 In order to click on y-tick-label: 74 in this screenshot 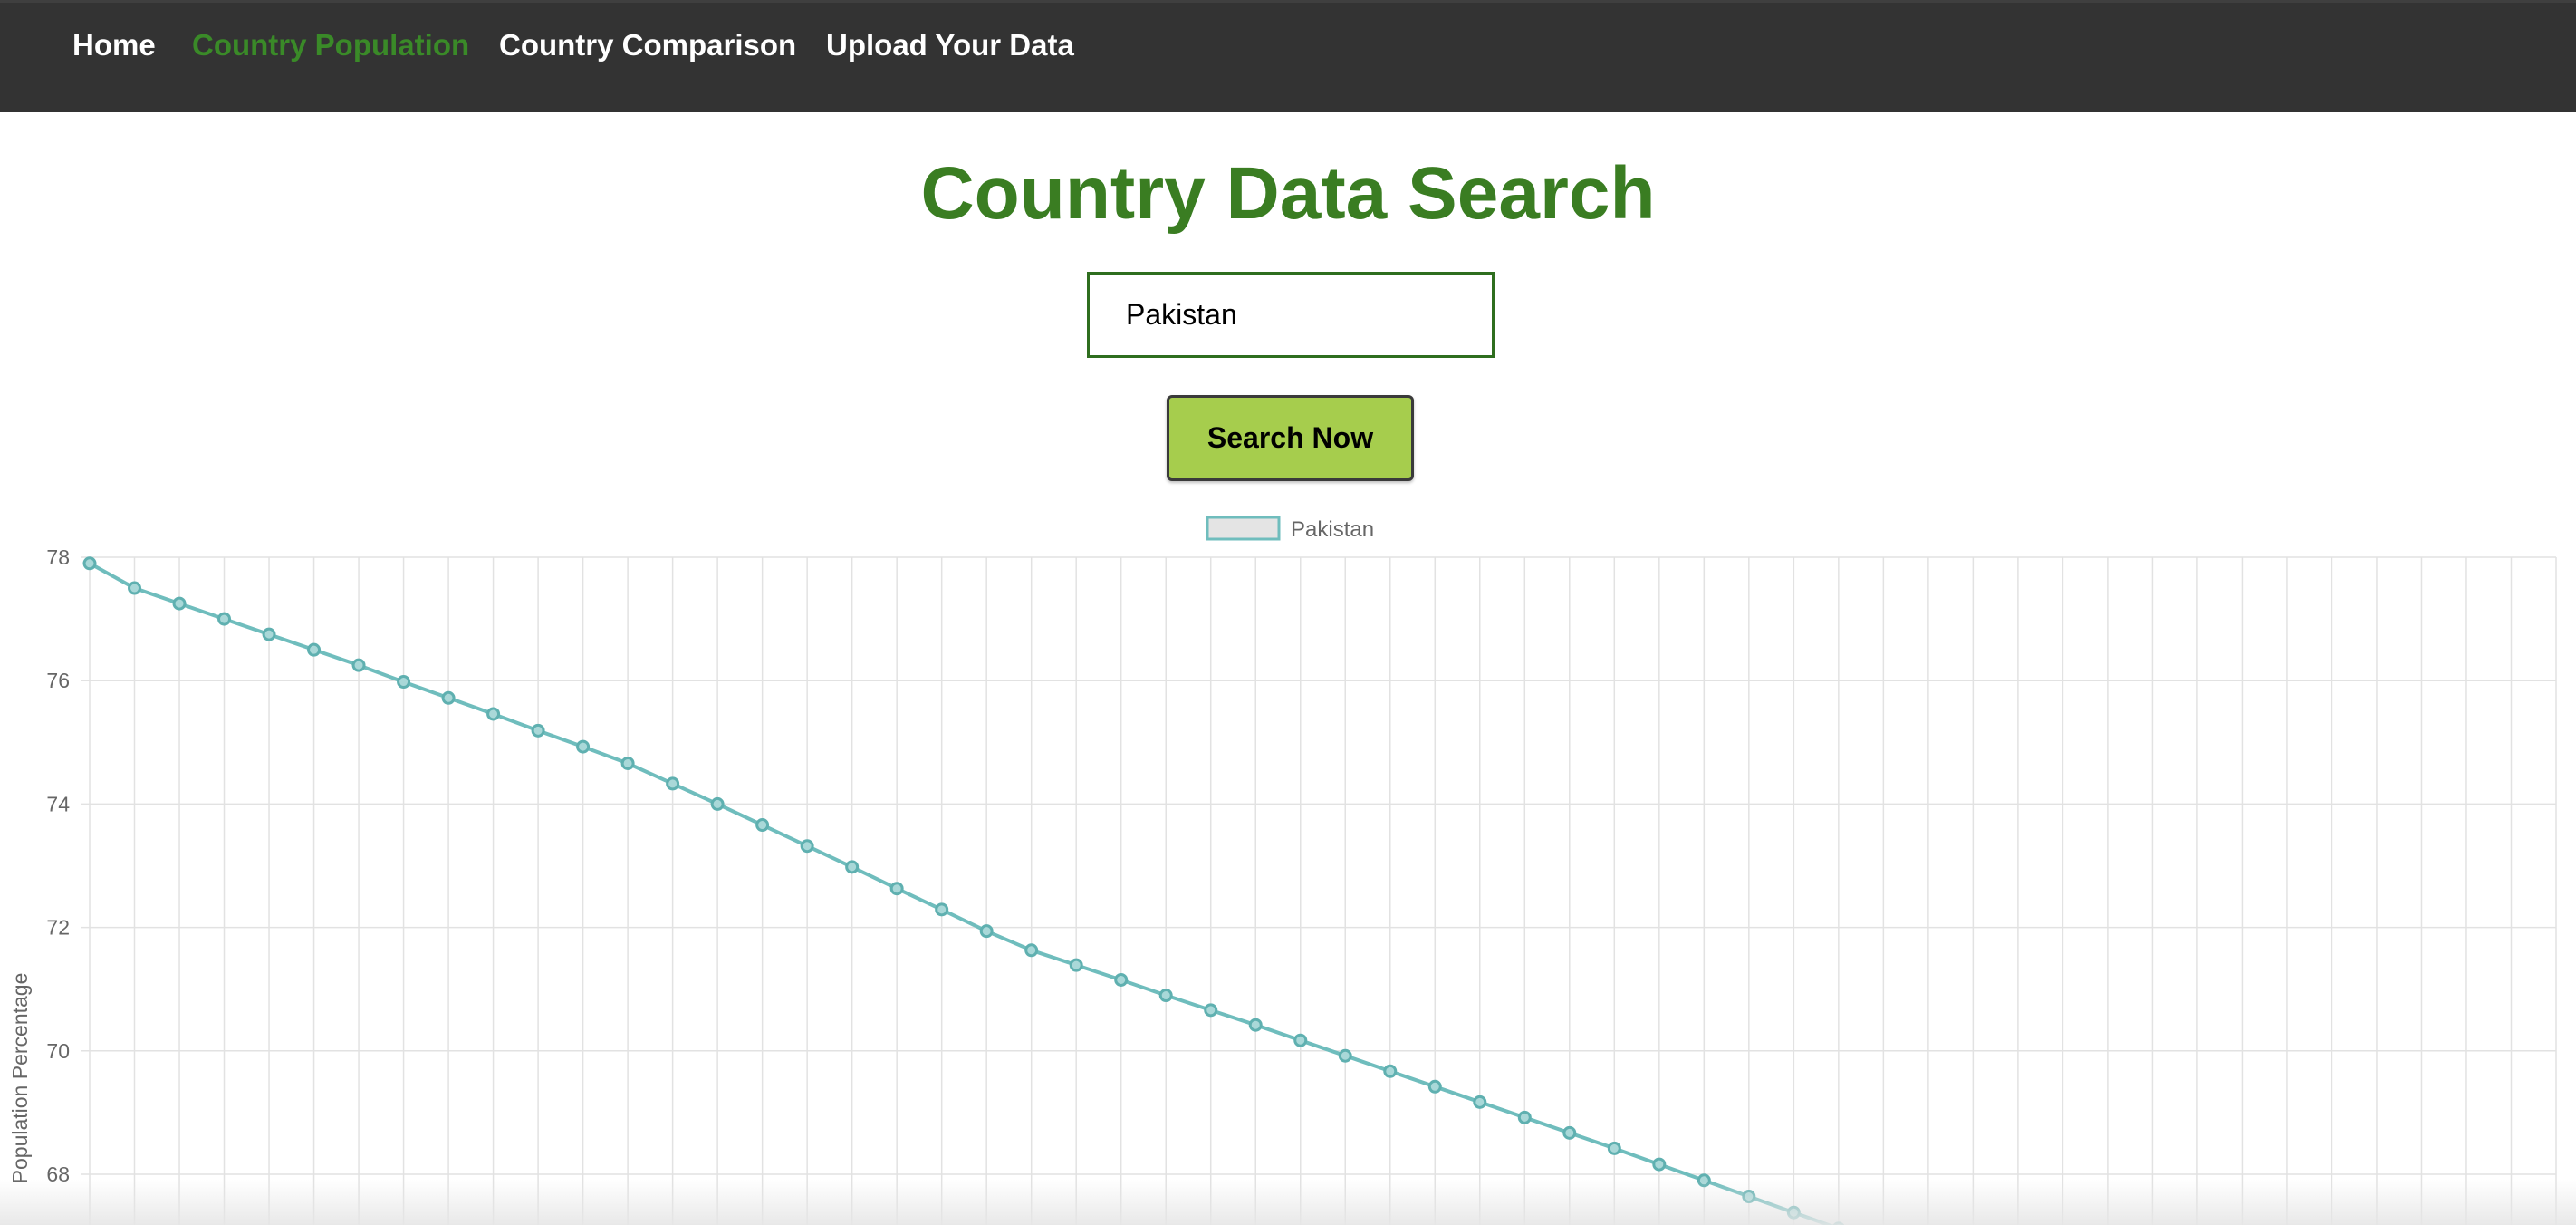, I will do `click(58, 803)`.